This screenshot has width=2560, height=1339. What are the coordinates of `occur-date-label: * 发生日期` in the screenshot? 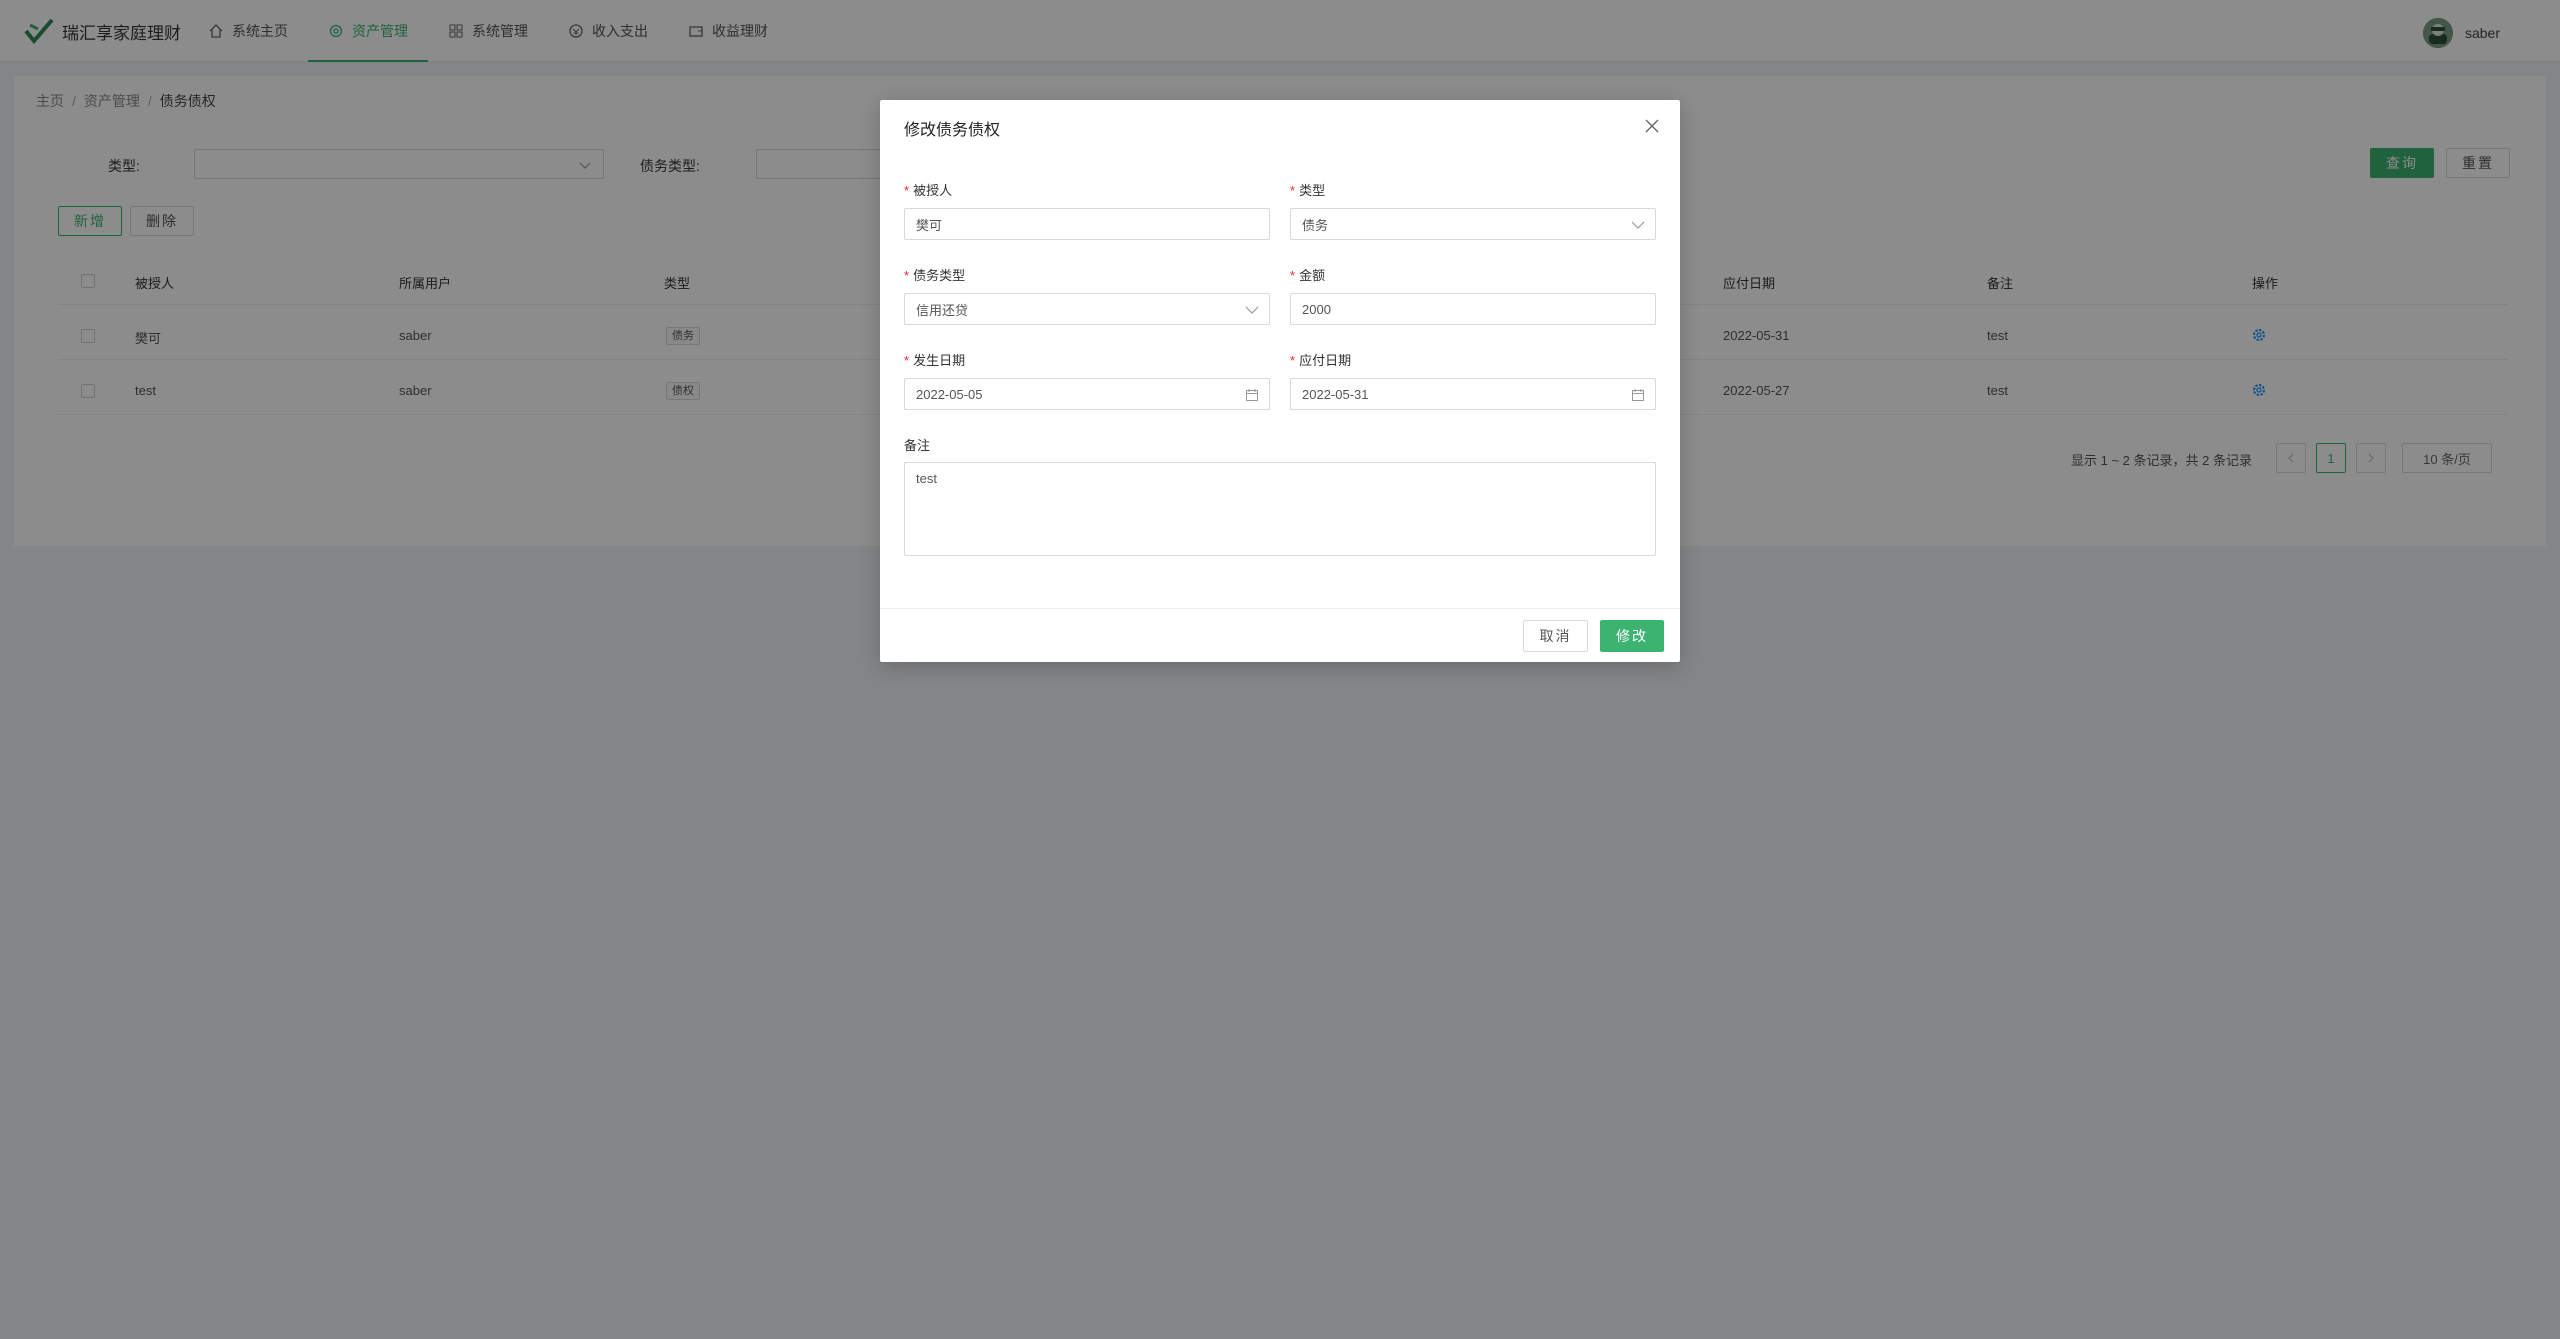 It's located at (934, 359).